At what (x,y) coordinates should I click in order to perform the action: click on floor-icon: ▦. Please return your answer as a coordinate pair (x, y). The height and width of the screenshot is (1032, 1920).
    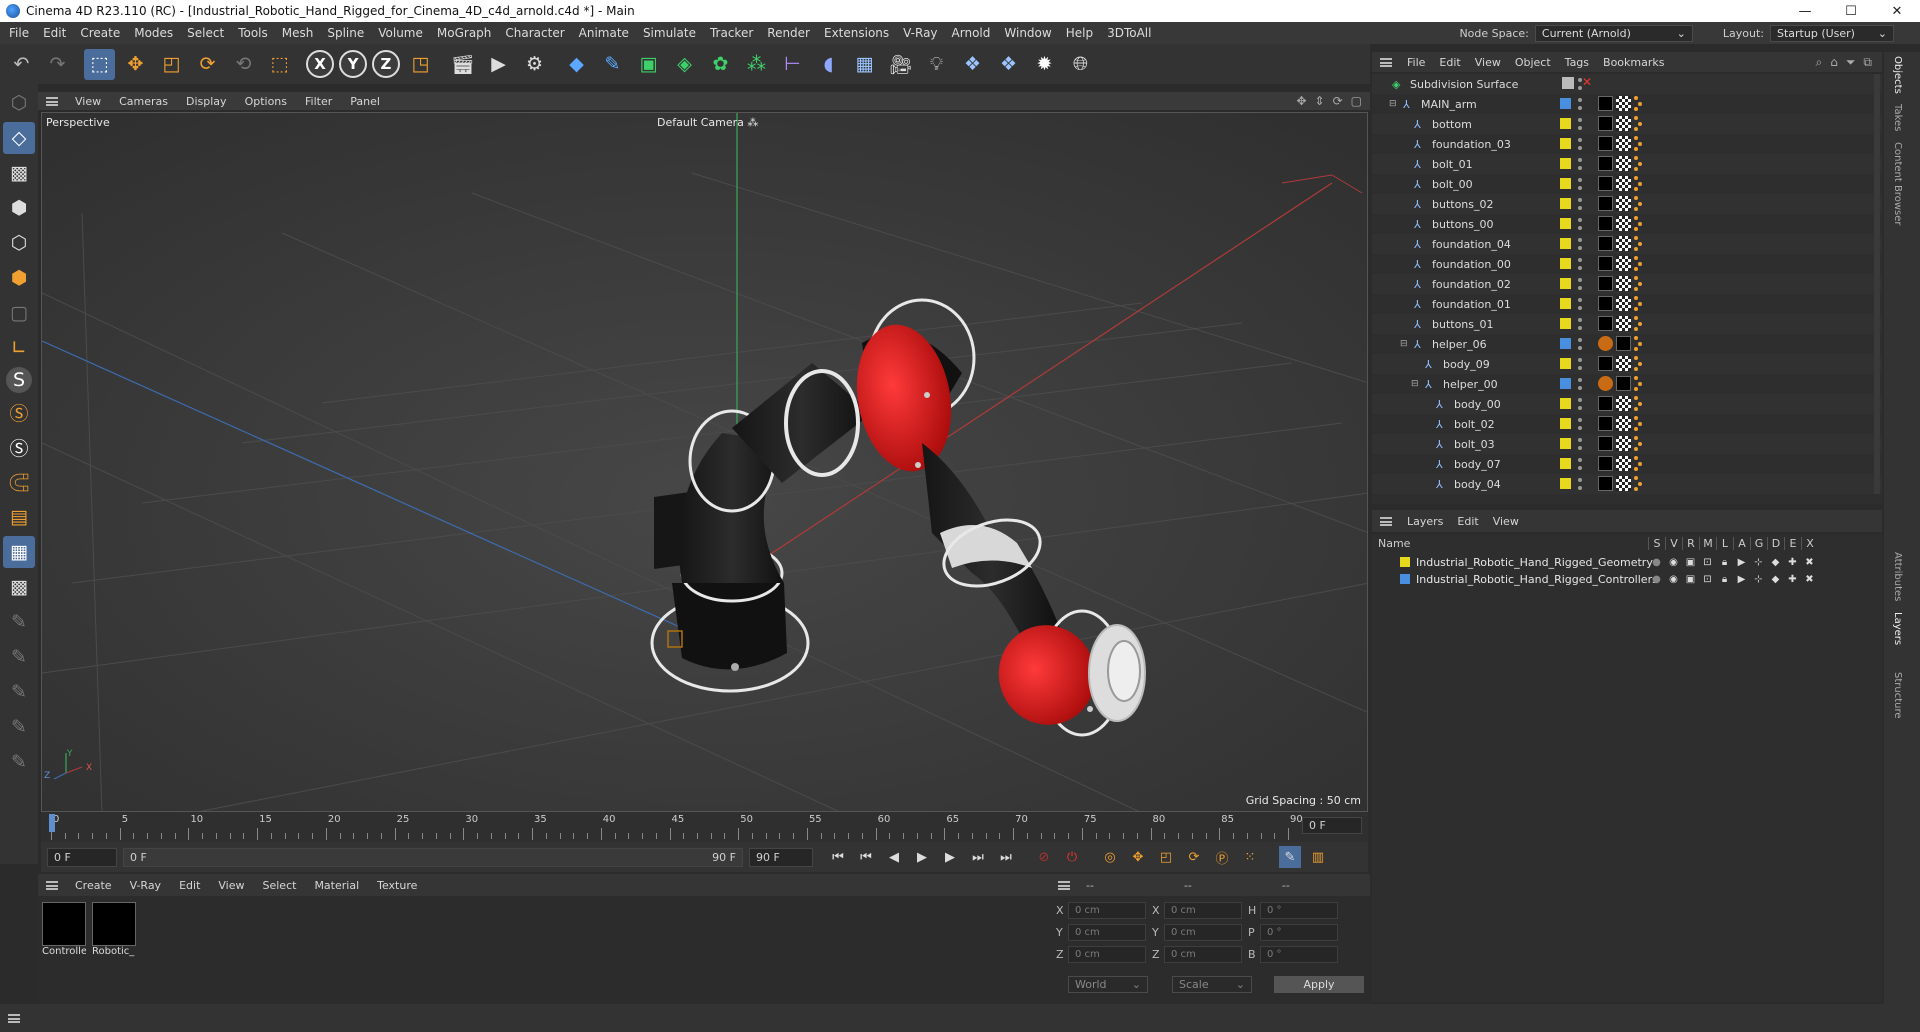
    Looking at the image, I should click on (864, 64).